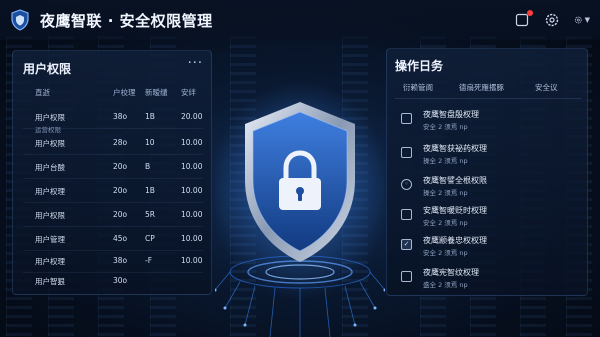  What do you see at coordinates (455, 240) in the screenshot?
I see `task-name: 夜鹰颛養忠权权理` at bounding box center [455, 240].